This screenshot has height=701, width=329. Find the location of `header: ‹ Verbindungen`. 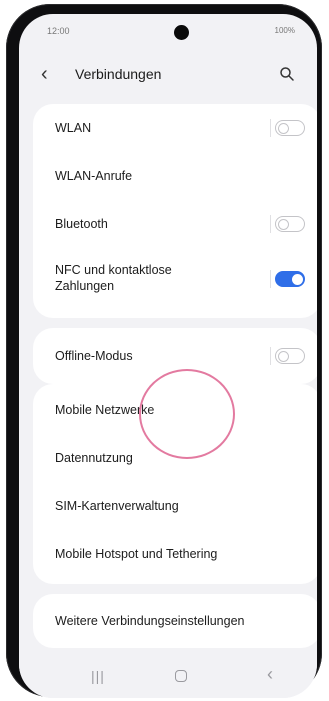

header: ‹ Verbindungen is located at coordinates (168, 76).